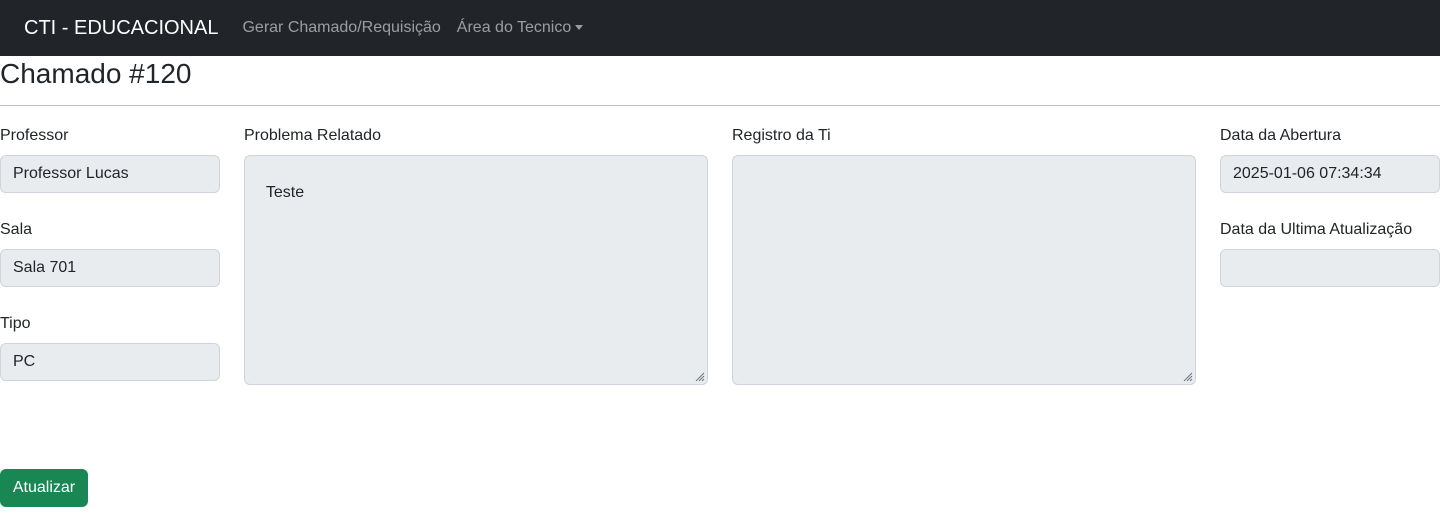 This screenshot has width=1440, height=524. Describe the element at coordinates (121, 28) in the screenshot. I see `navbar-brand: CTI - EDUCACIONAL` at that location.